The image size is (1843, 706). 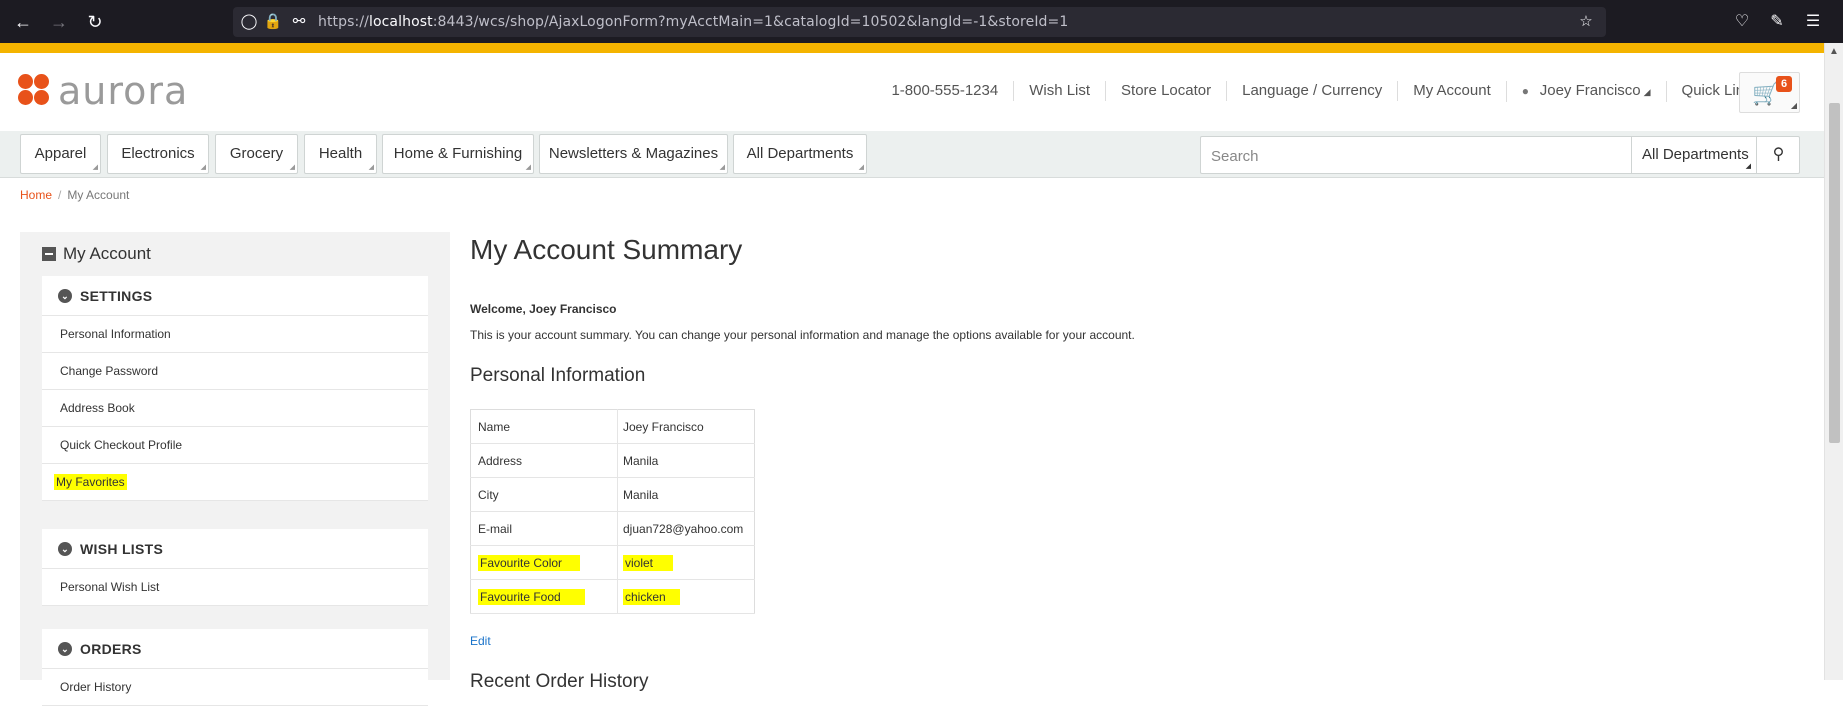 I want to click on row-value: violet, so click(x=686, y=562).